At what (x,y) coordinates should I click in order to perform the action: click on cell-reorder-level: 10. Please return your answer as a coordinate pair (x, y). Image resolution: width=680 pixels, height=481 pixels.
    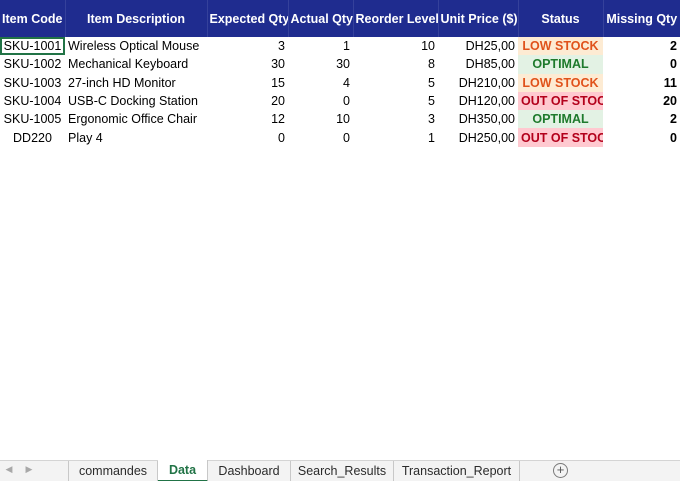
    Looking at the image, I should click on (395, 46).